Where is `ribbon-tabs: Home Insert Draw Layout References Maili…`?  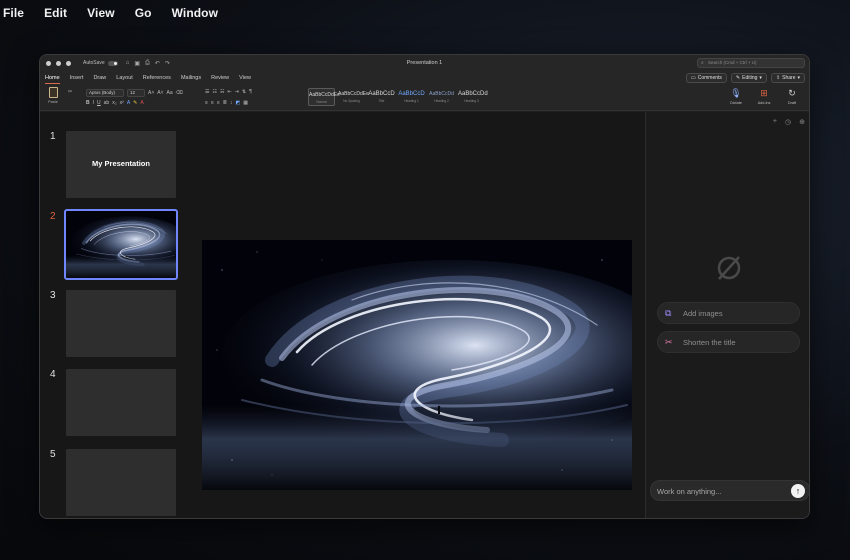 ribbon-tabs: Home Insert Draw Layout References Maili… is located at coordinates (424, 78).